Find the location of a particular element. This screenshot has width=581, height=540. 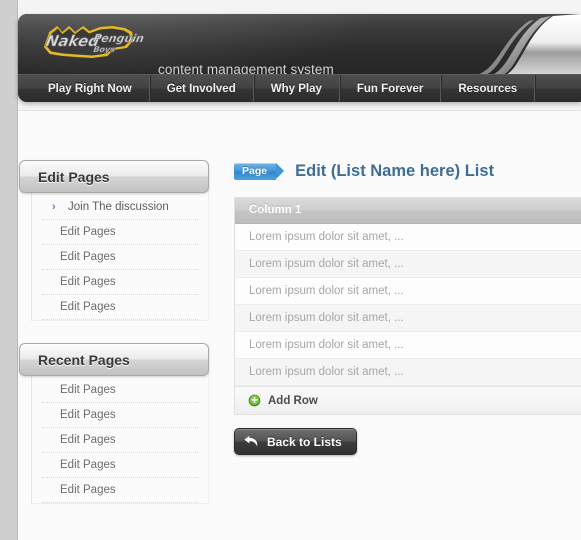

sidebar-item-label: Join The discussion is located at coordinates (118, 207).